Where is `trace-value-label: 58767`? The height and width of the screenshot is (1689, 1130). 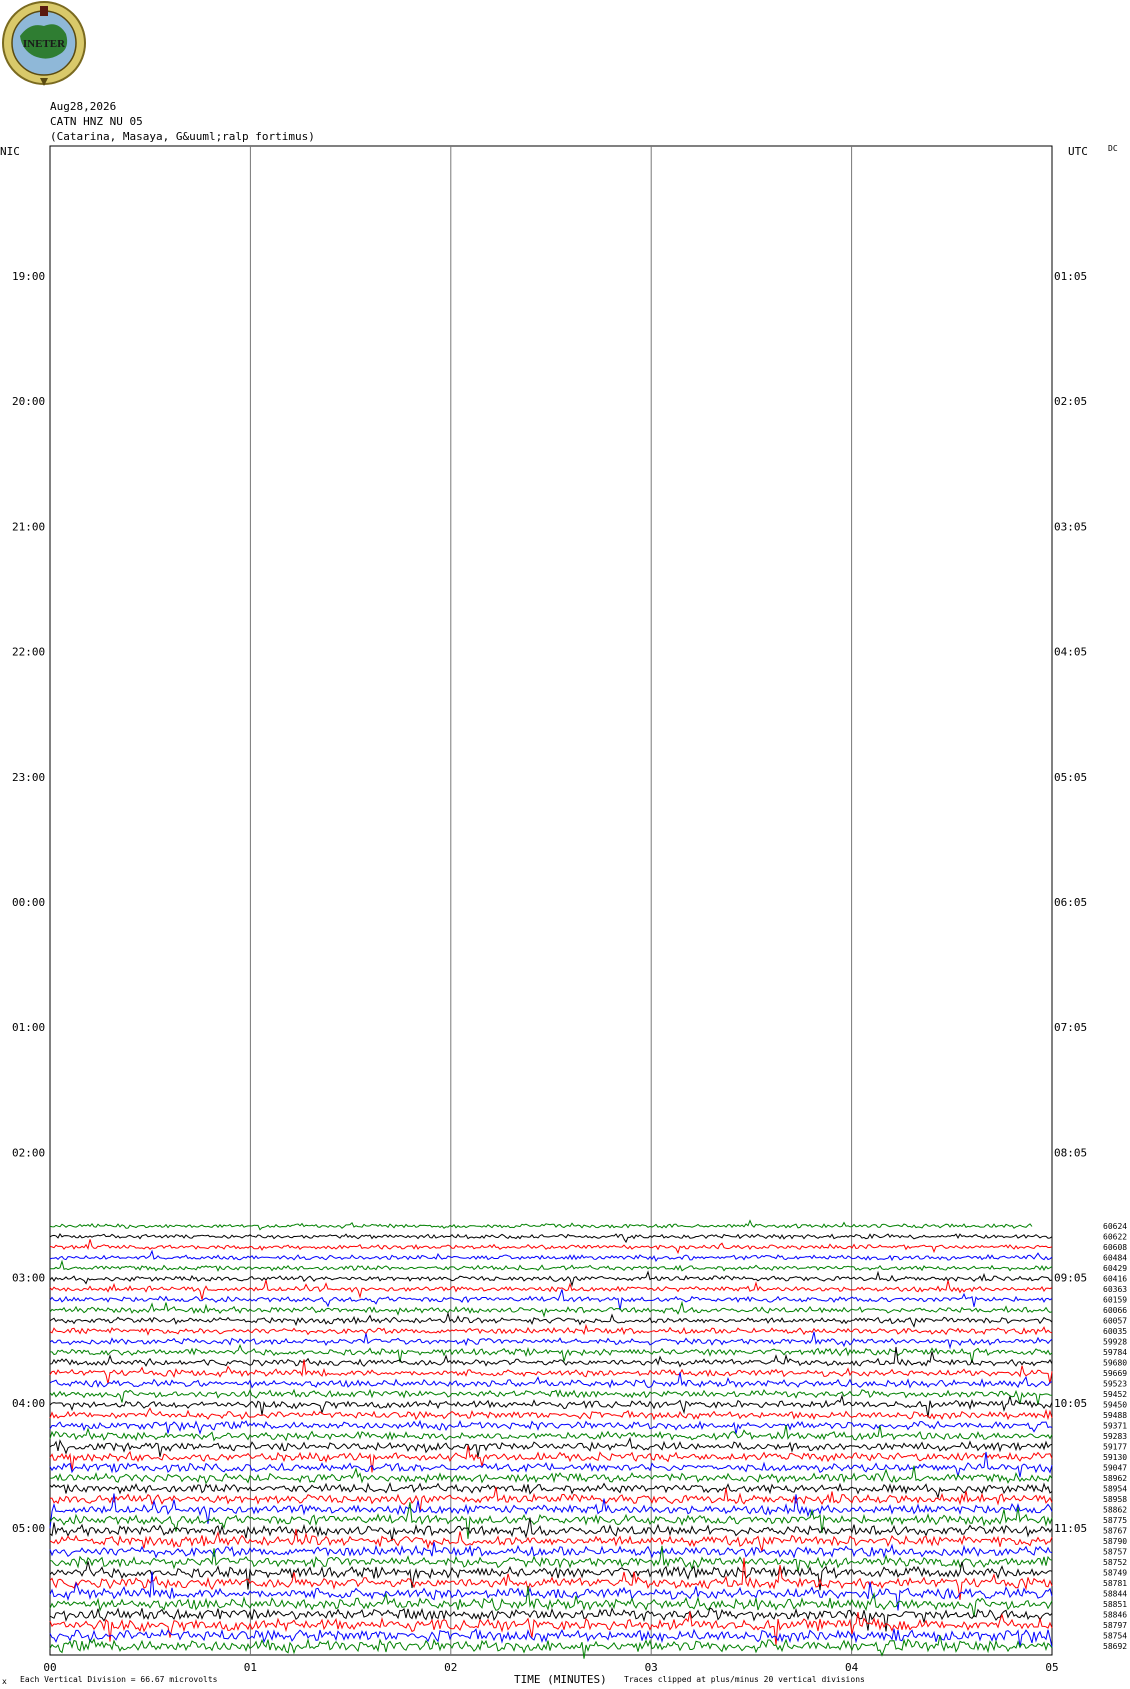
trace-value-label: 58767 is located at coordinates (1115, 1531).